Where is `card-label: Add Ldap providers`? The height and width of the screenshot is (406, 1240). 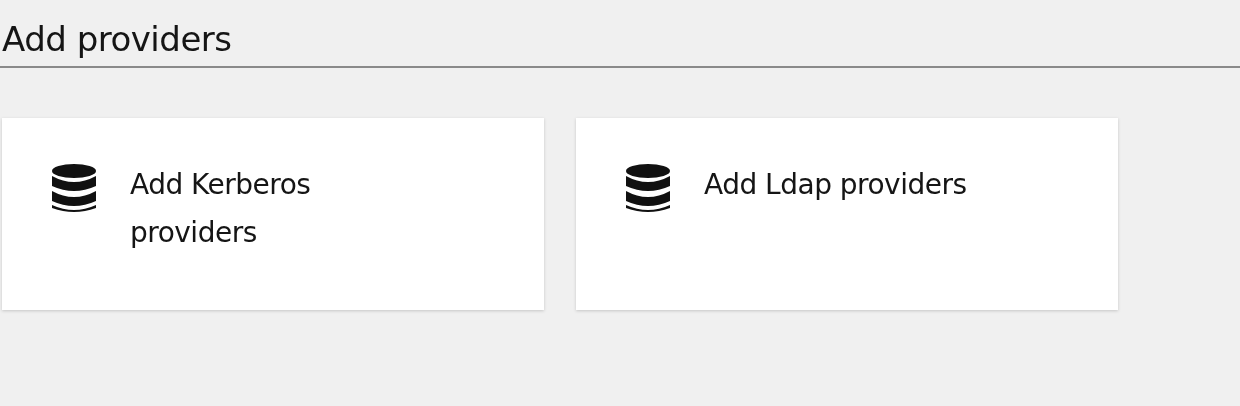
card-label: Add Ldap providers is located at coordinates (836, 185).